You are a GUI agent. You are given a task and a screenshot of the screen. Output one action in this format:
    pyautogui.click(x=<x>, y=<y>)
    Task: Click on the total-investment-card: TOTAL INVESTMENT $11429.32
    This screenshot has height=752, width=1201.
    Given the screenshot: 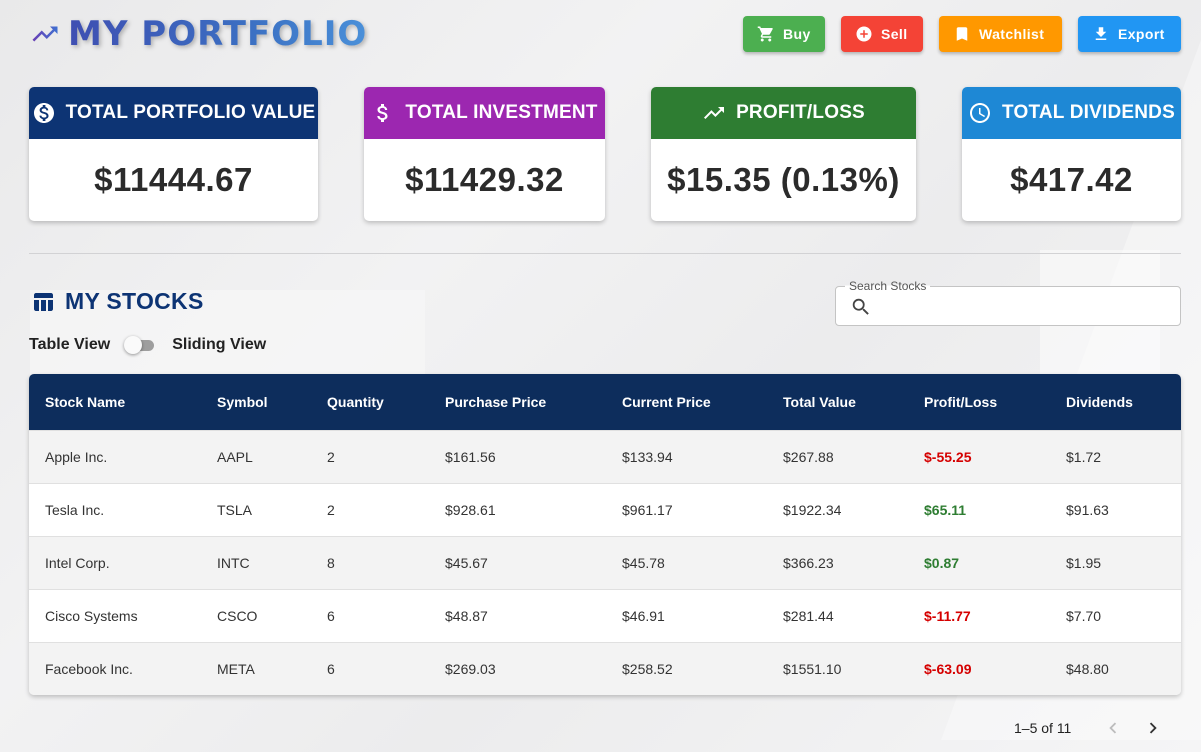 What is the action you would take?
    pyautogui.click(x=484, y=154)
    